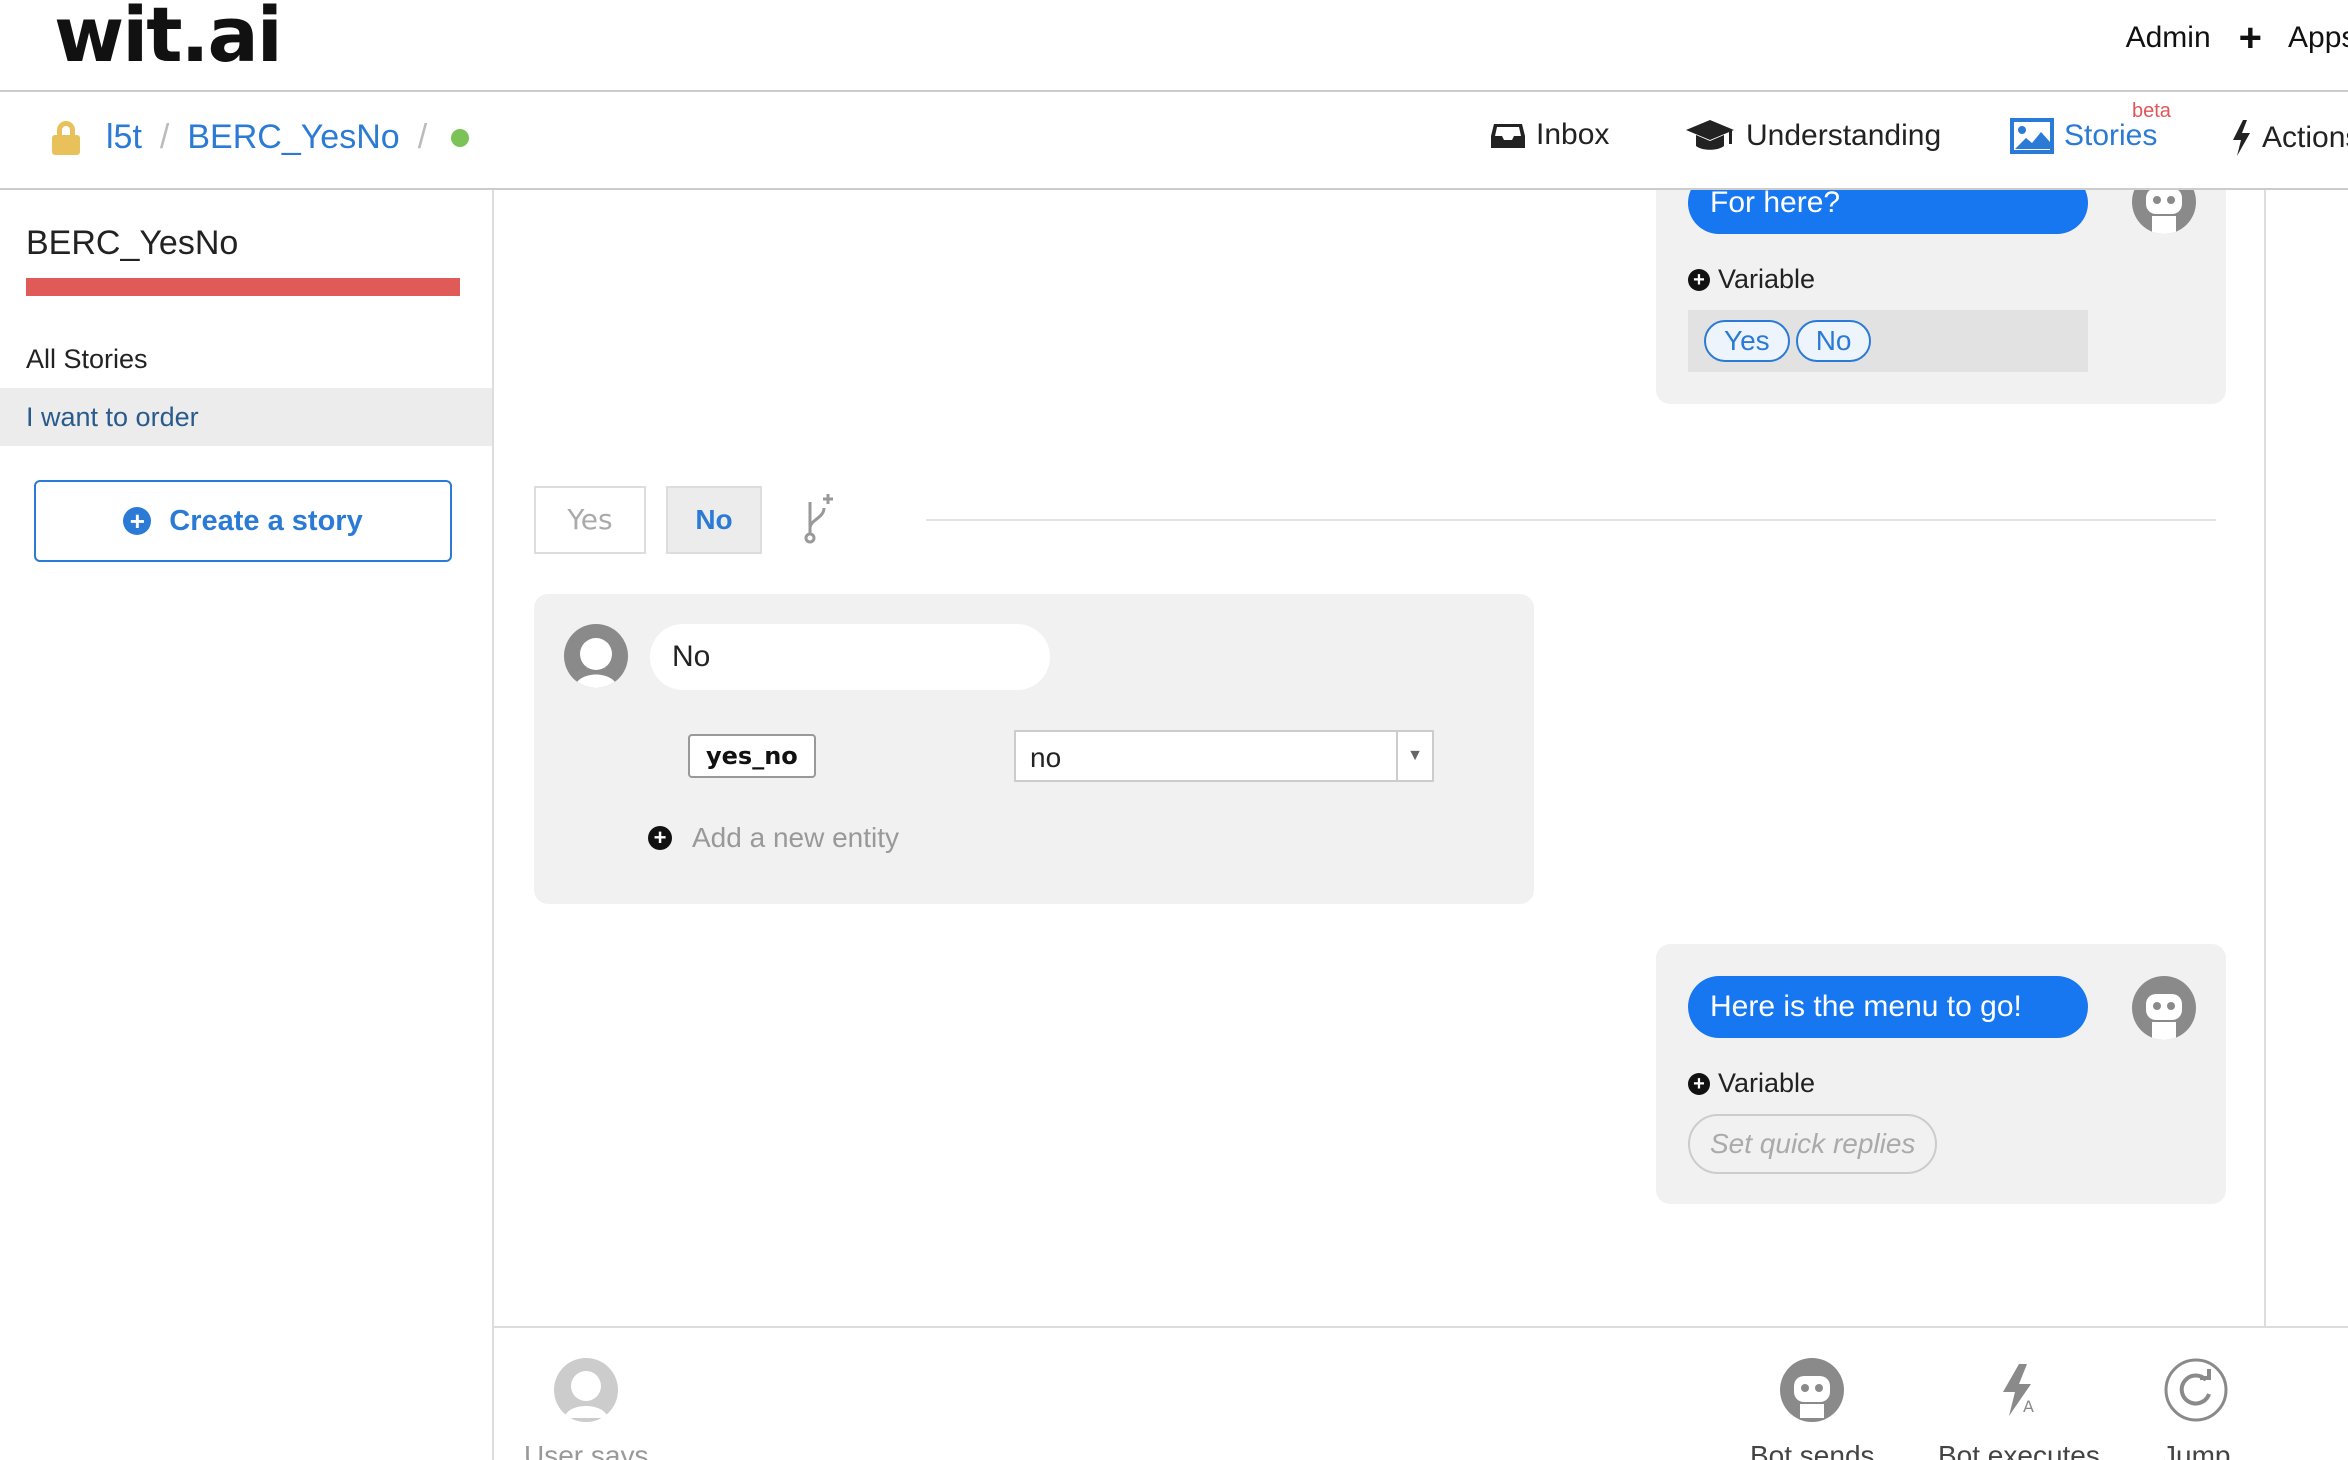 This screenshot has height=1460, width=2348. Describe the element at coordinates (2019, 1390) in the screenshot. I see `lightning-icon: A` at that location.